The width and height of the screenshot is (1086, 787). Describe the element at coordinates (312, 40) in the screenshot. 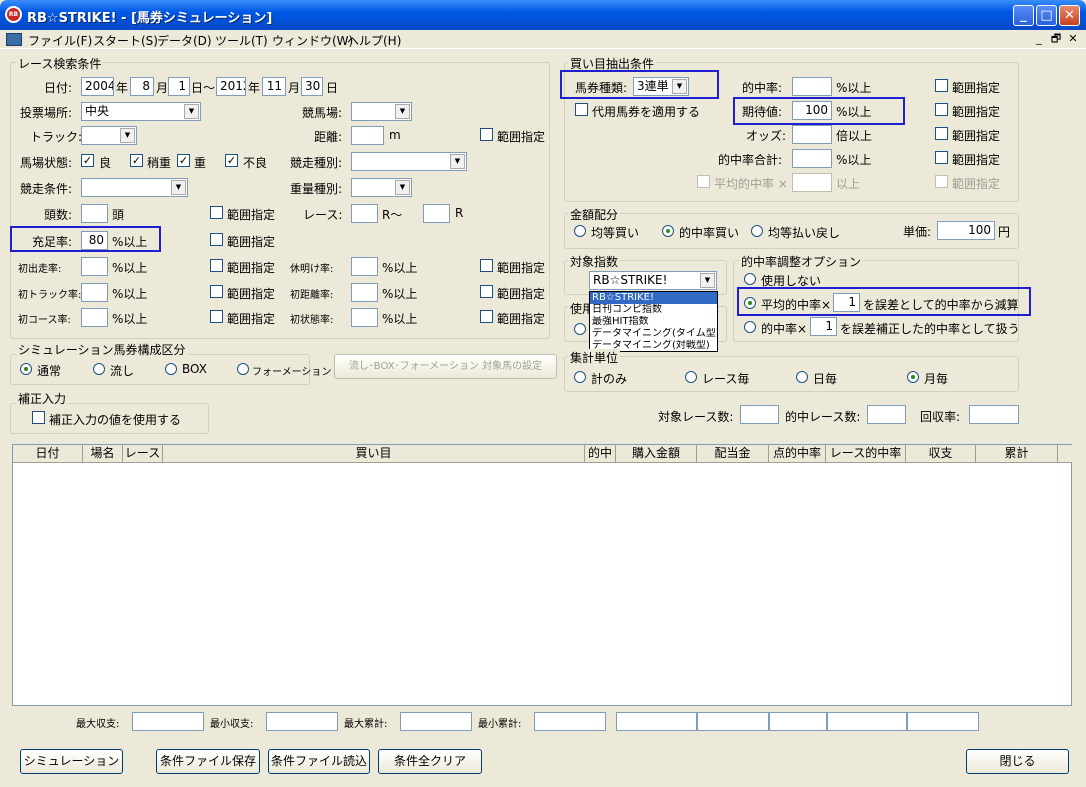

I see `menu-window: ウィンドウ(W)` at that location.